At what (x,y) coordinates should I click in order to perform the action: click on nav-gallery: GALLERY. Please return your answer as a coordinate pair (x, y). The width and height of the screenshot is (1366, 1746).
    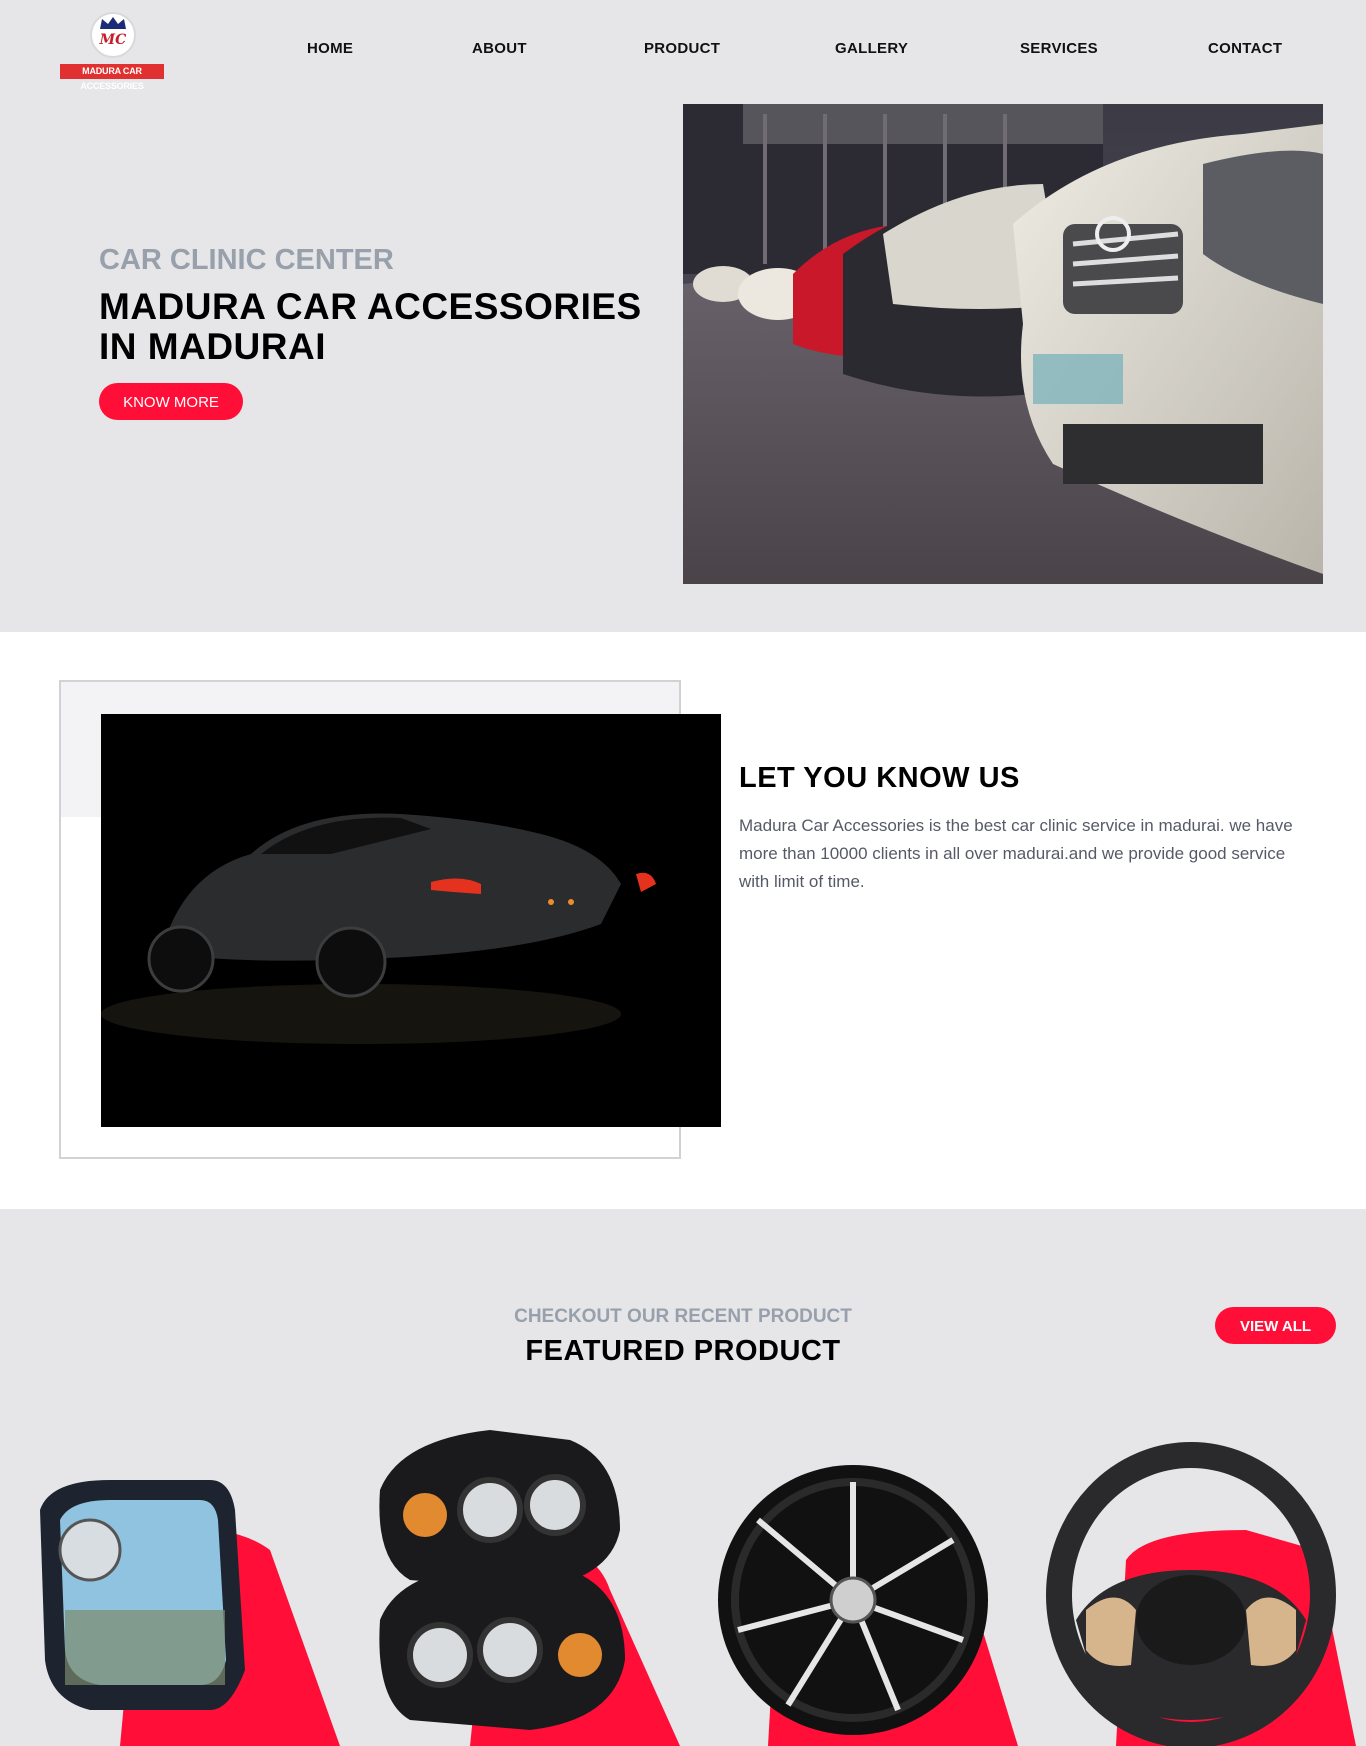
    Looking at the image, I should click on (871, 48).